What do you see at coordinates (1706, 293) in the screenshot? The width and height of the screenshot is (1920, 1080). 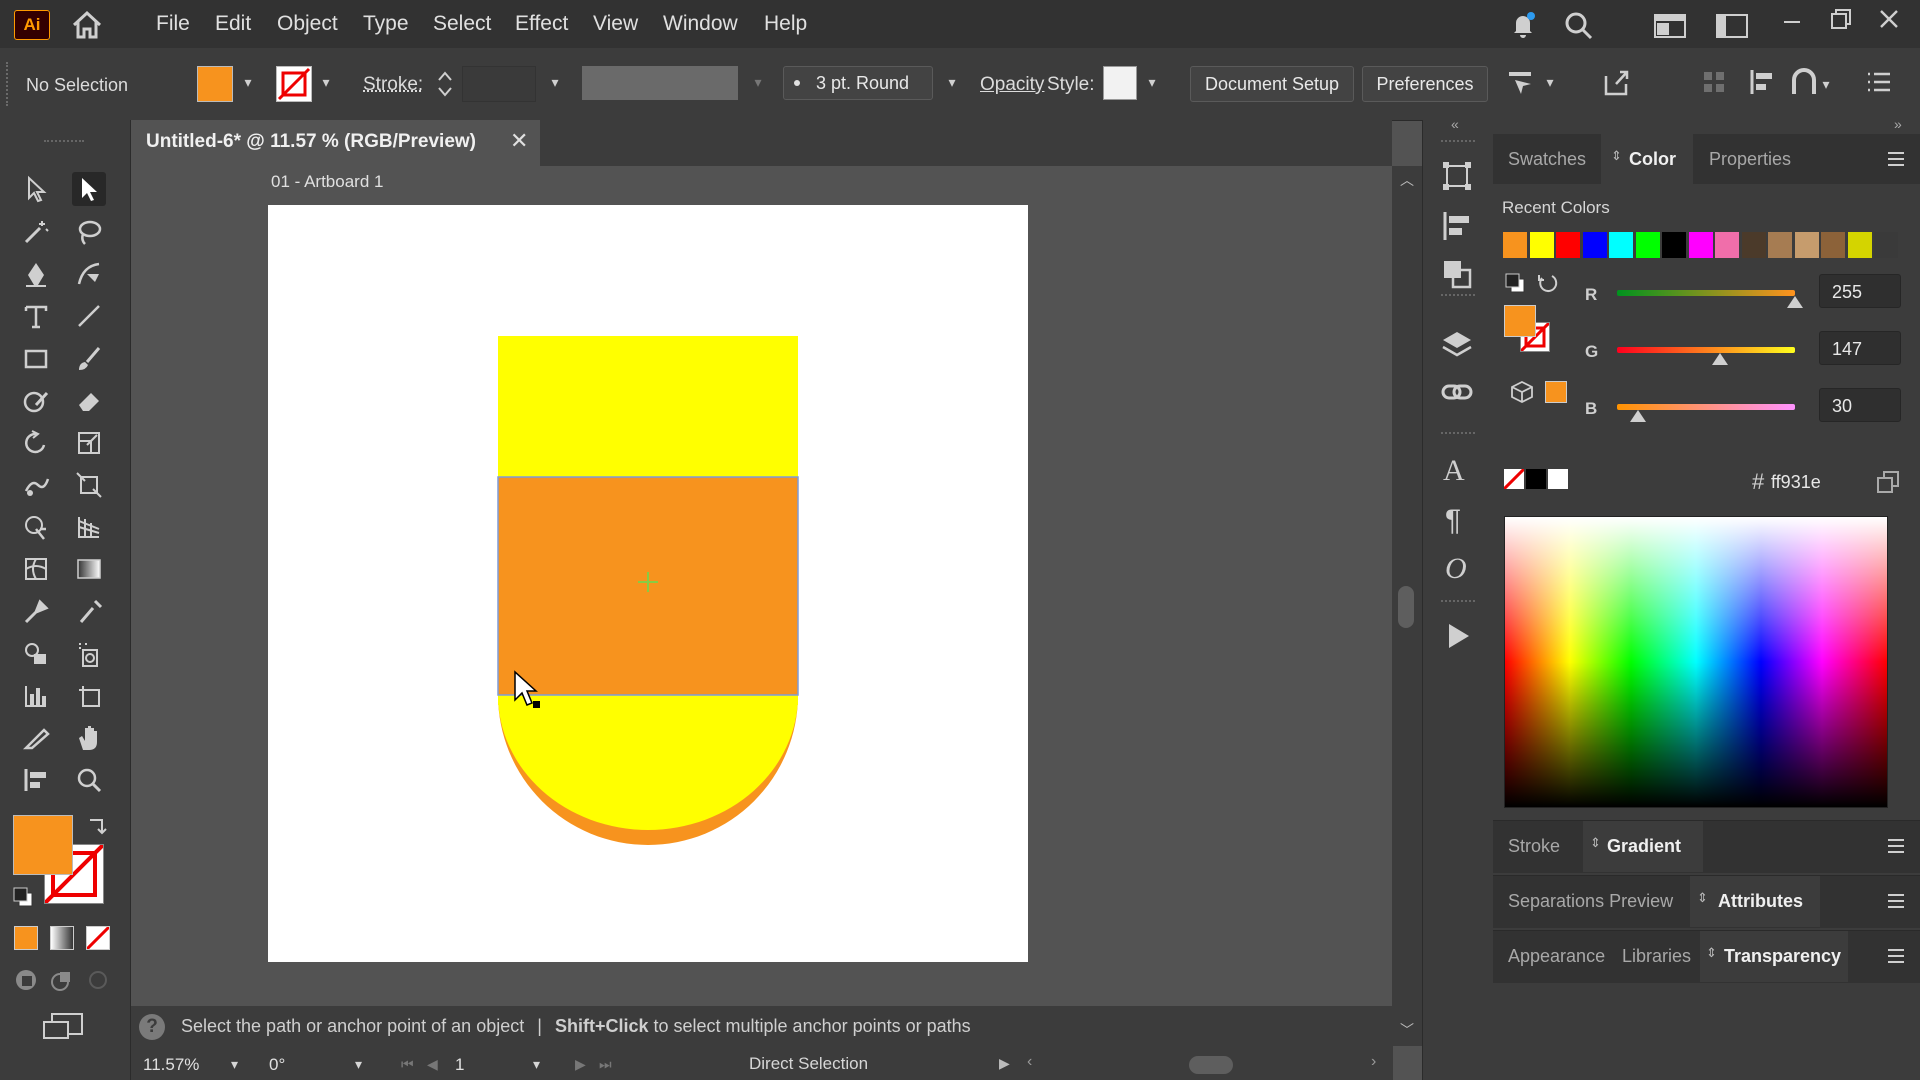 I see `r-slider-track` at bounding box center [1706, 293].